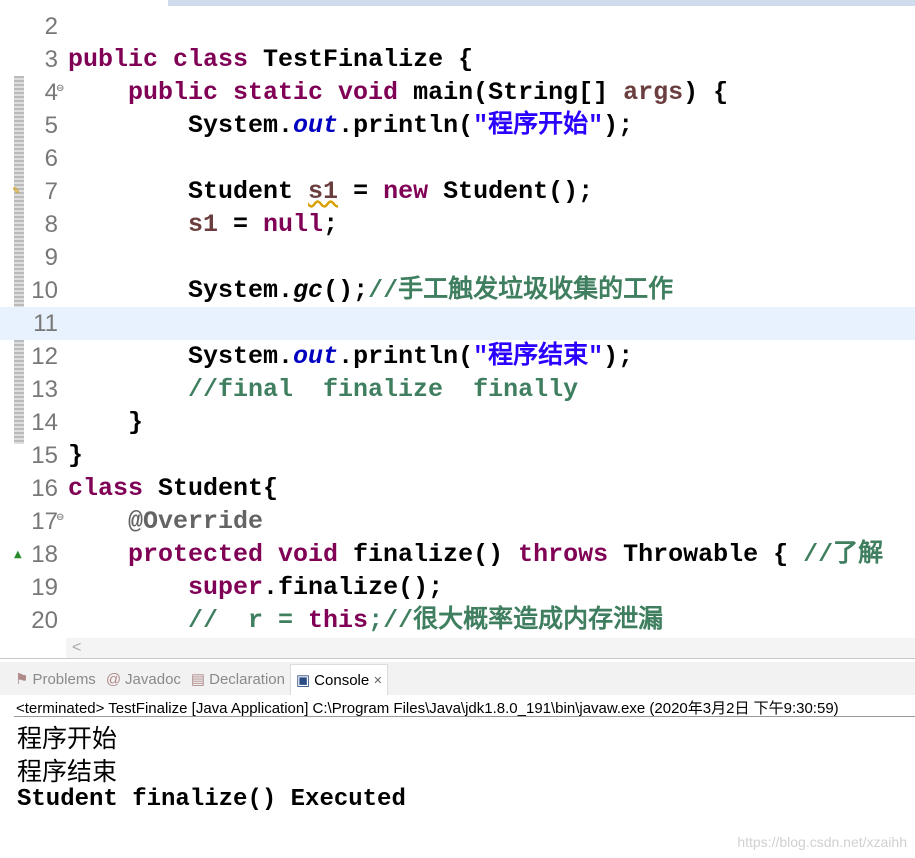  Describe the element at coordinates (44, 488) in the screenshot. I see `line-number: 16` at that location.